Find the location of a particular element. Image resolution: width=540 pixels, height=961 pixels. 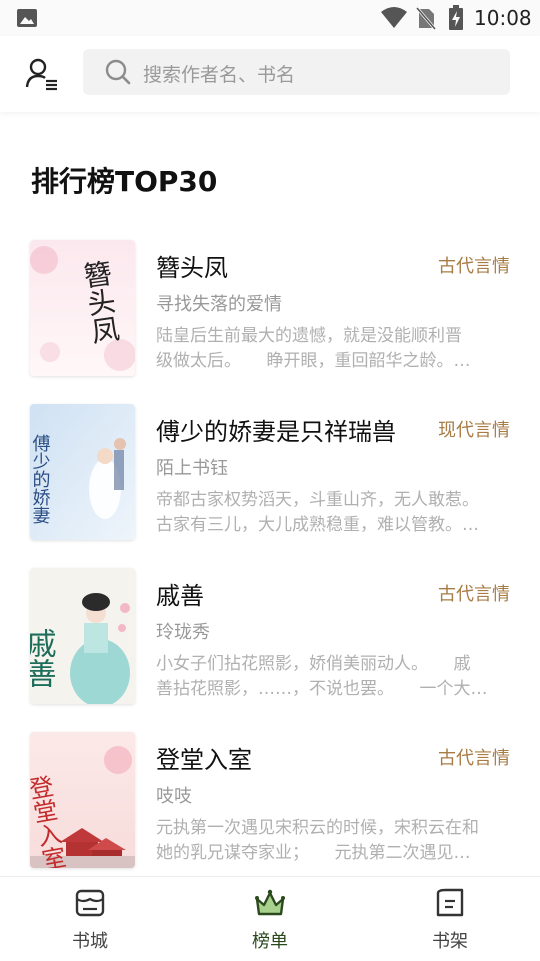

status-time: 10:08 is located at coordinates (503, 18).